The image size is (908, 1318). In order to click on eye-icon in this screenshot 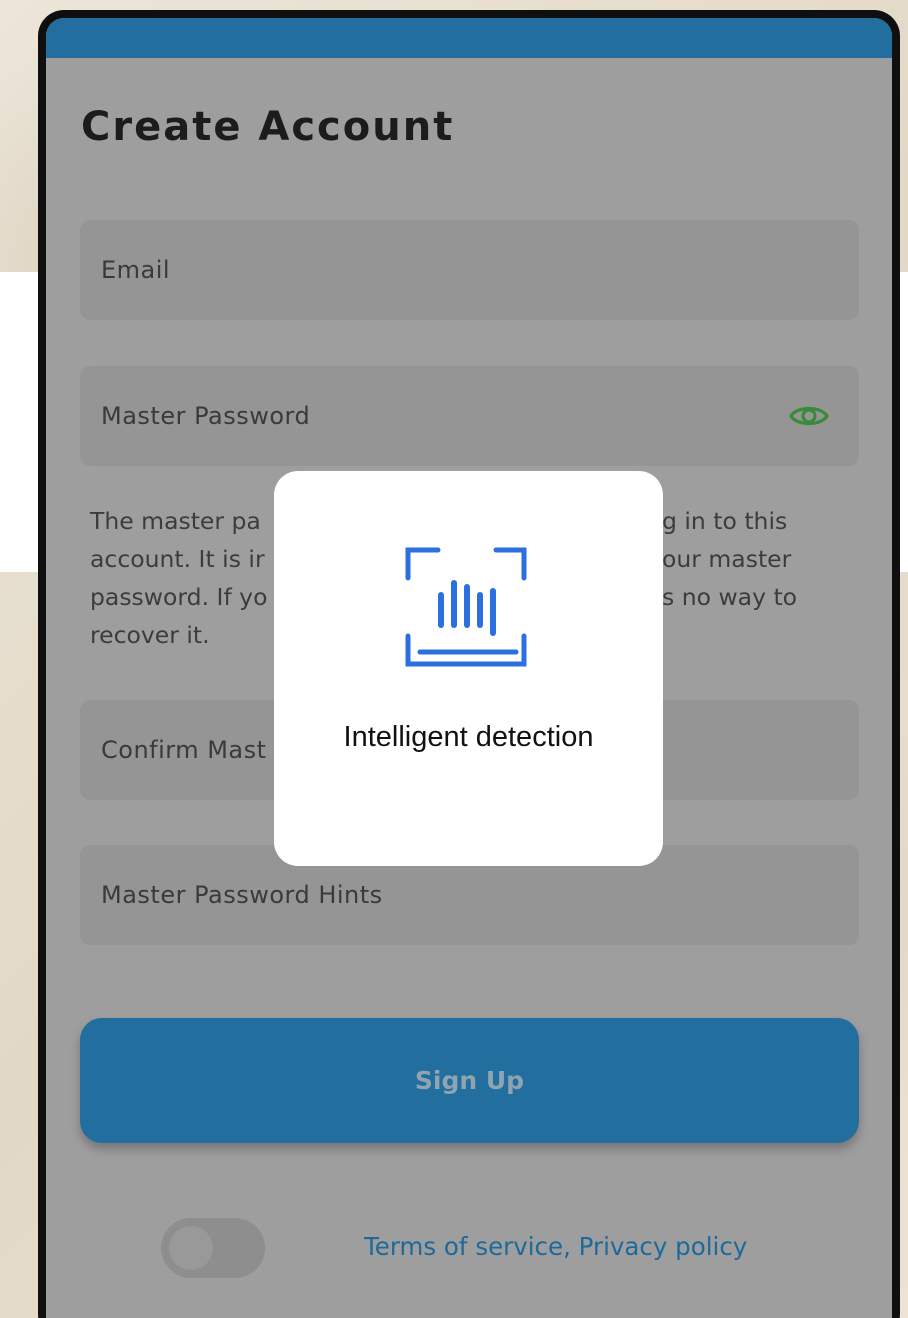, I will do `click(809, 416)`.